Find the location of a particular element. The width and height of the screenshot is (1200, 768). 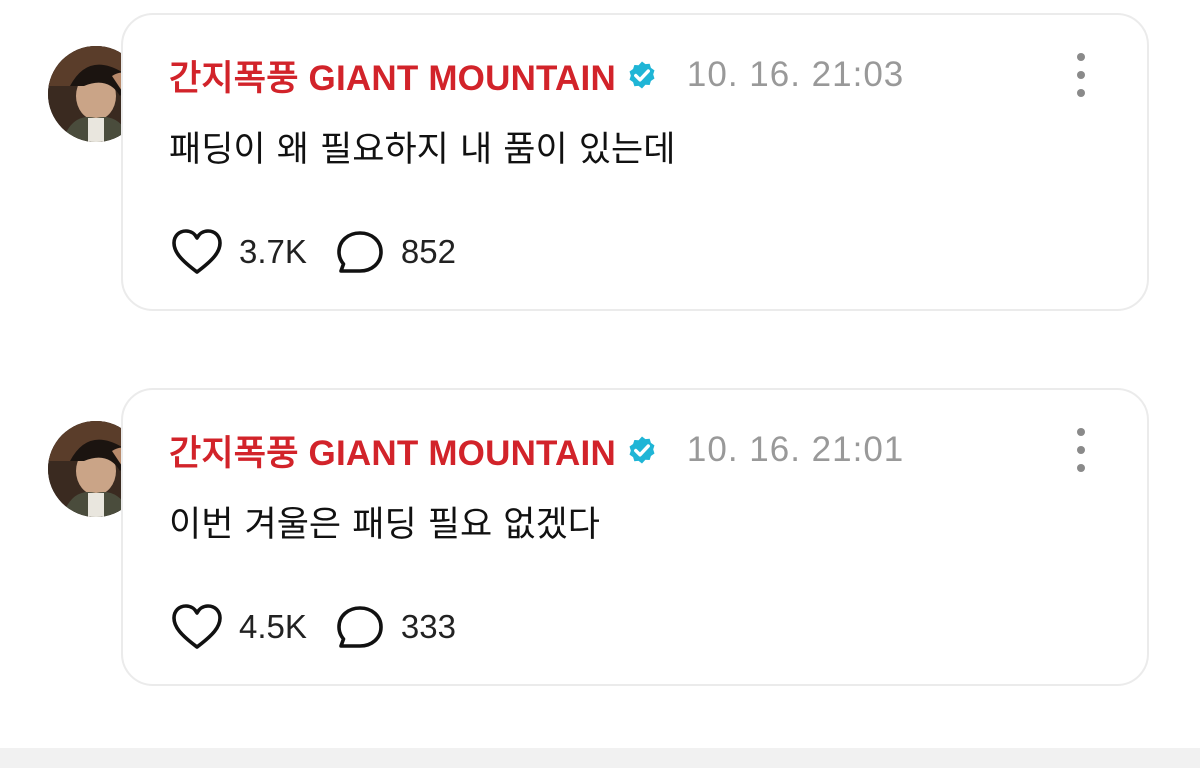

bottom-divider is located at coordinates (600, 758).